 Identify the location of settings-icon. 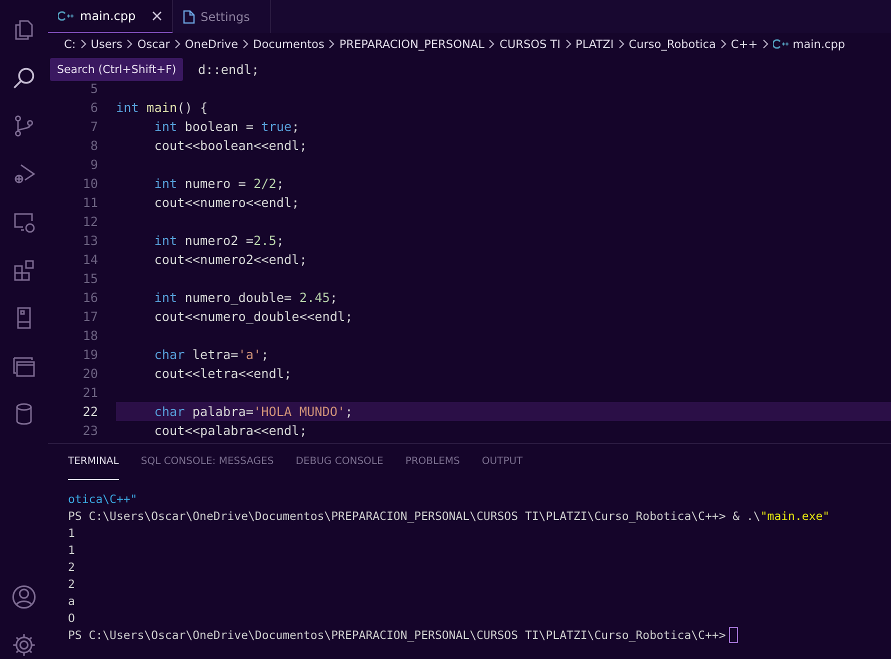
(24, 645).